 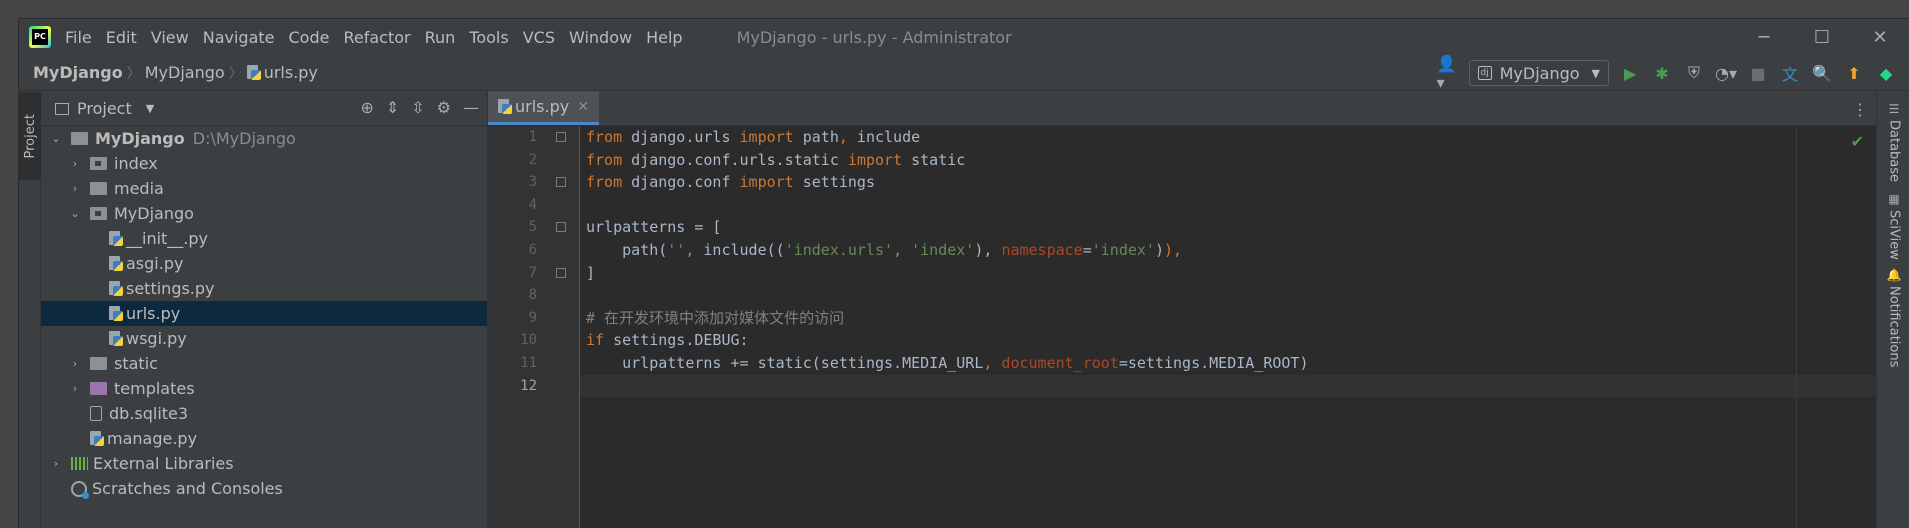 I want to click on tree-item: settings.py, so click(x=264, y=288).